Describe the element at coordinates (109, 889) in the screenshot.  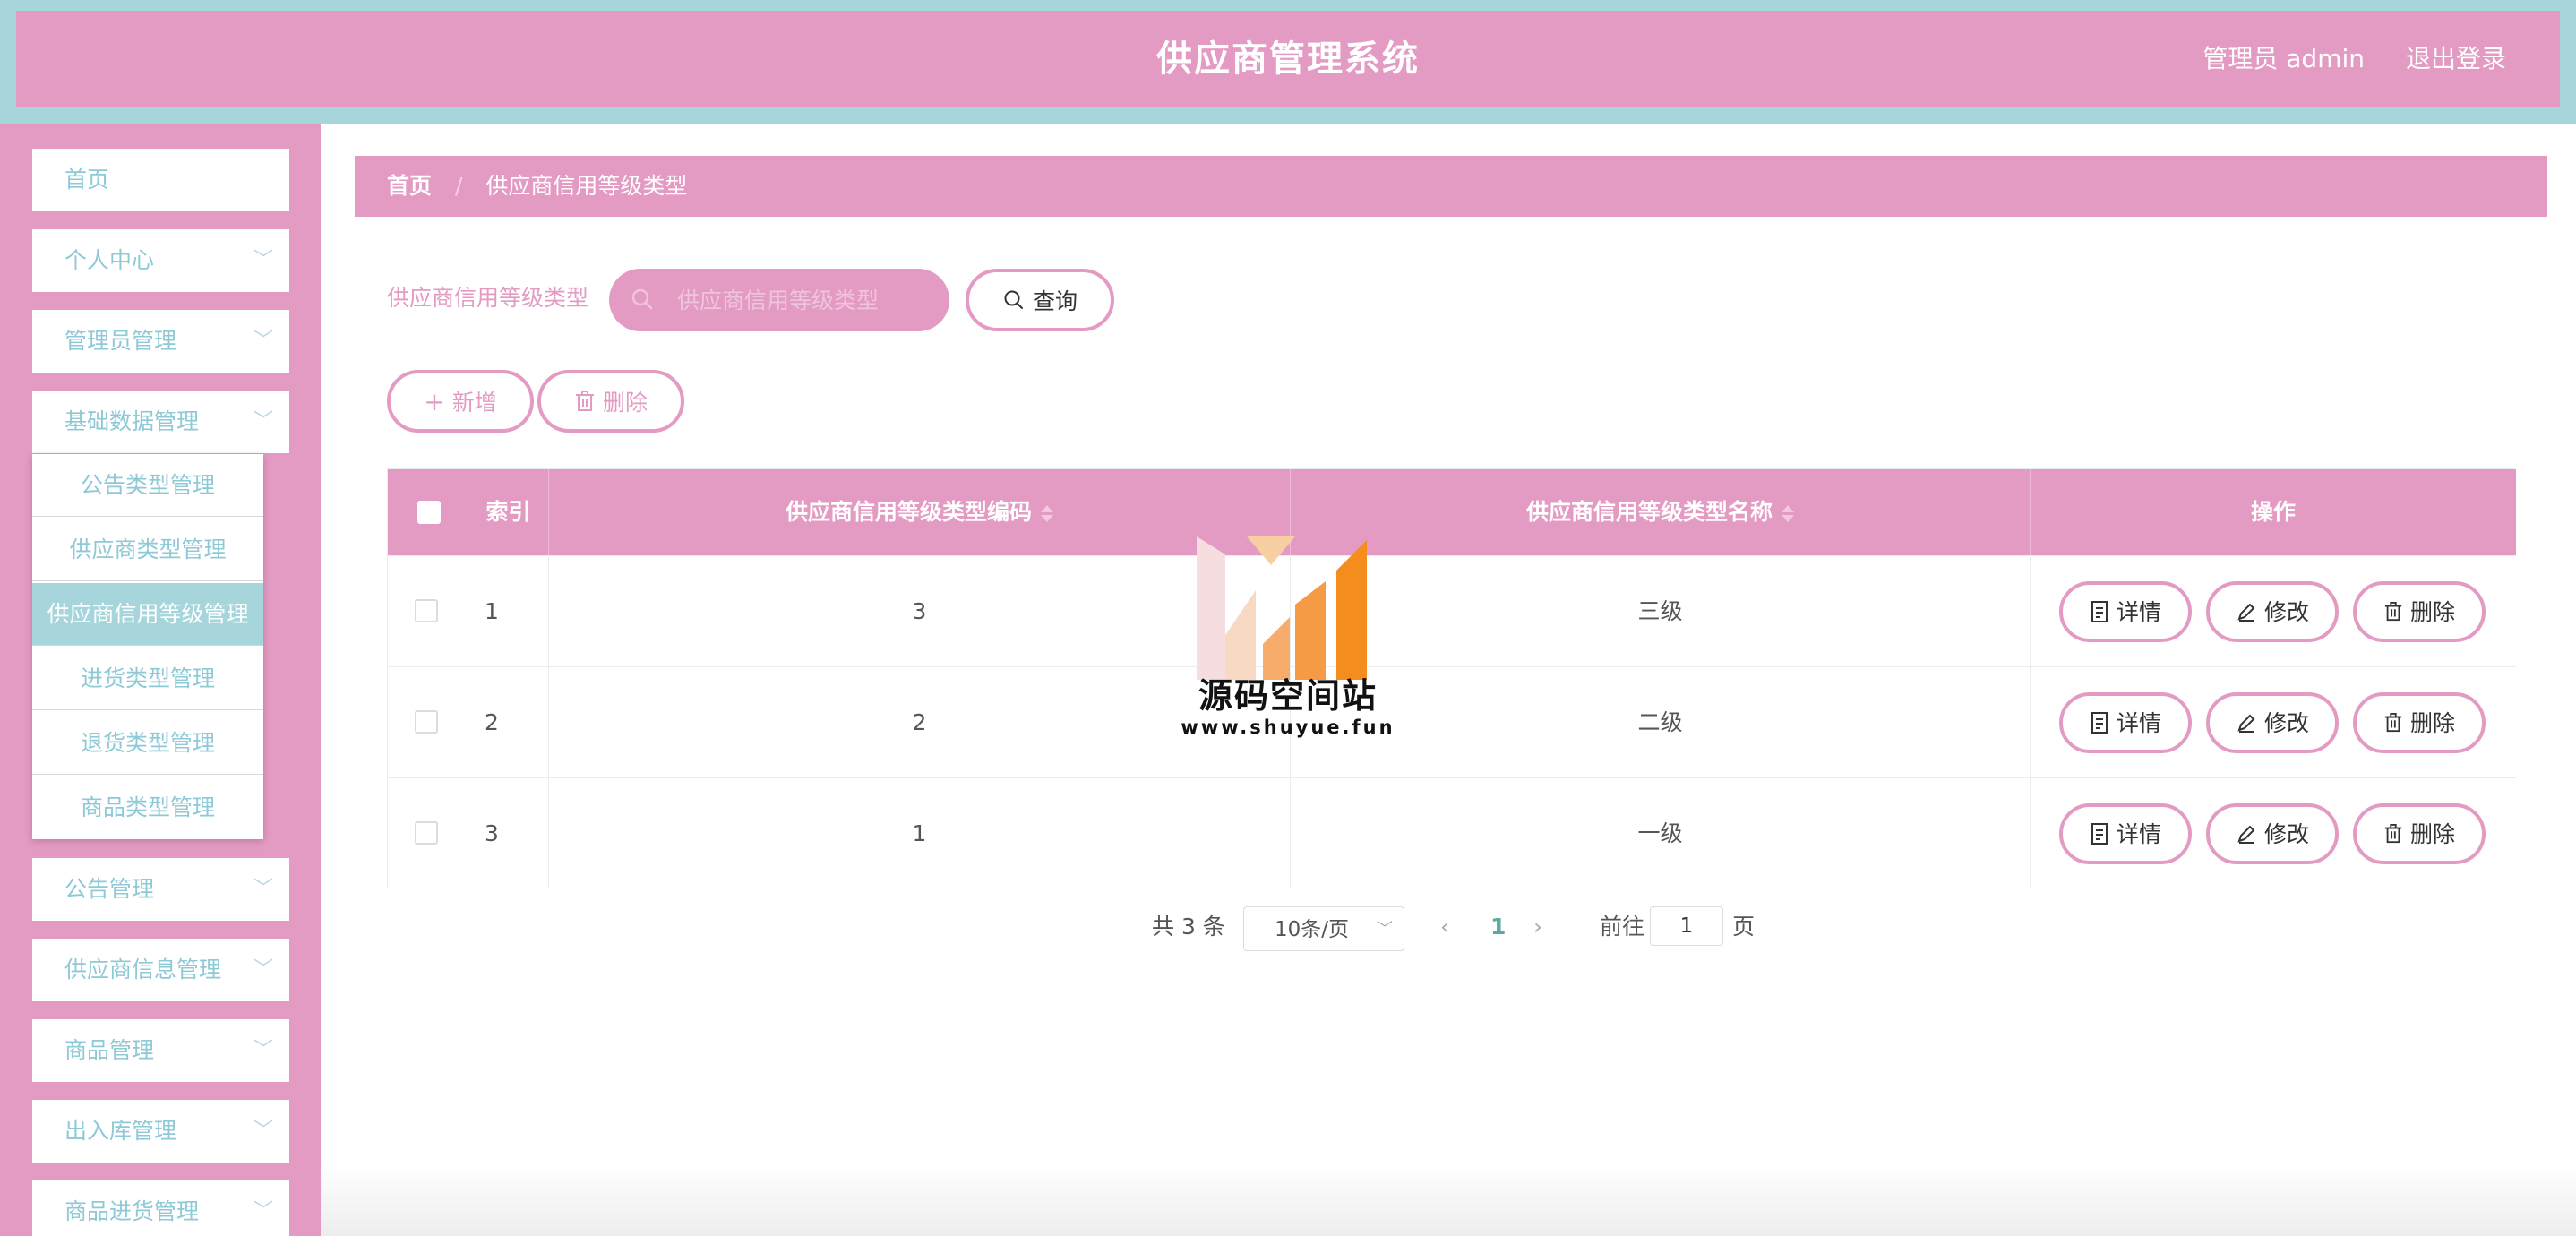
I see `sidebar-item-label: 公告管理` at that location.